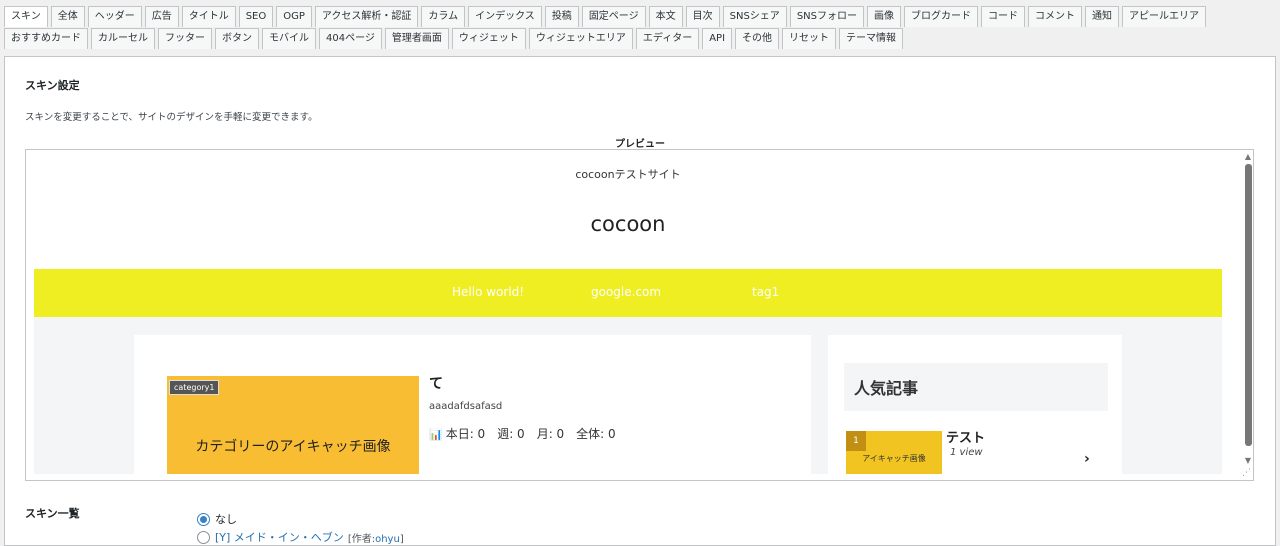  What do you see at coordinates (203, 537) in the screenshot?
I see `radio-unchecked-icon` at bounding box center [203, 537].